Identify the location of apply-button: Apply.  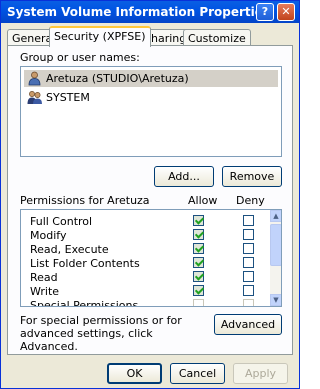
(260, 373).